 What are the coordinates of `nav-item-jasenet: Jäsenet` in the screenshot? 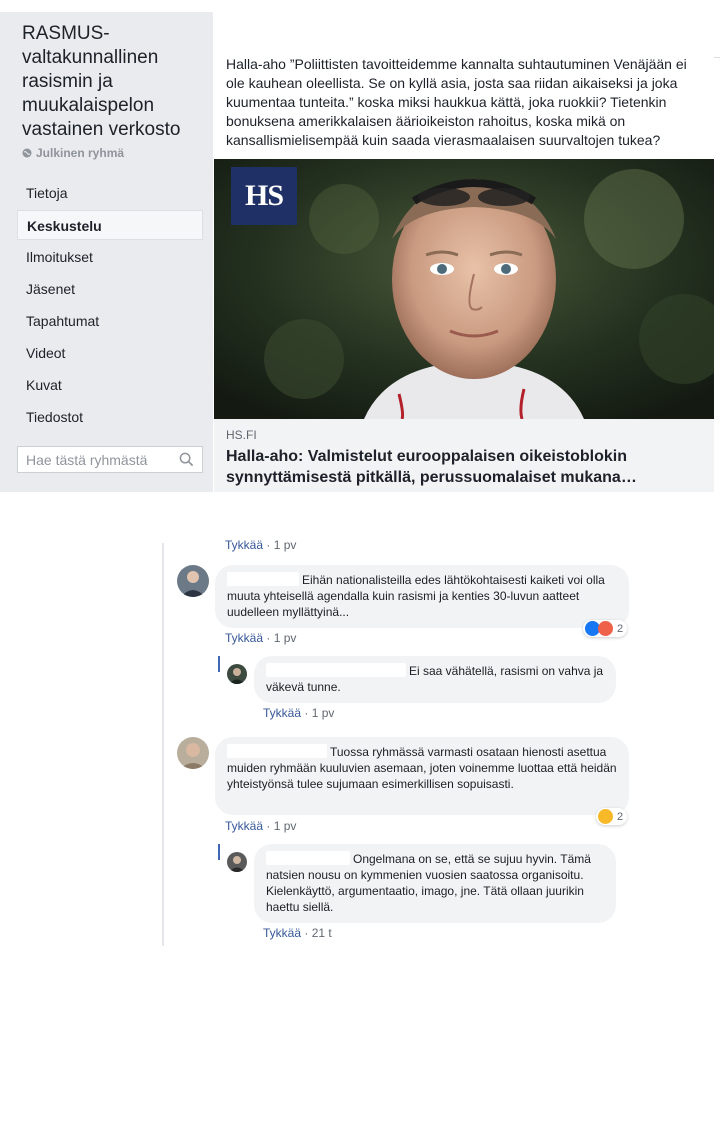 It's located at (110, 289).